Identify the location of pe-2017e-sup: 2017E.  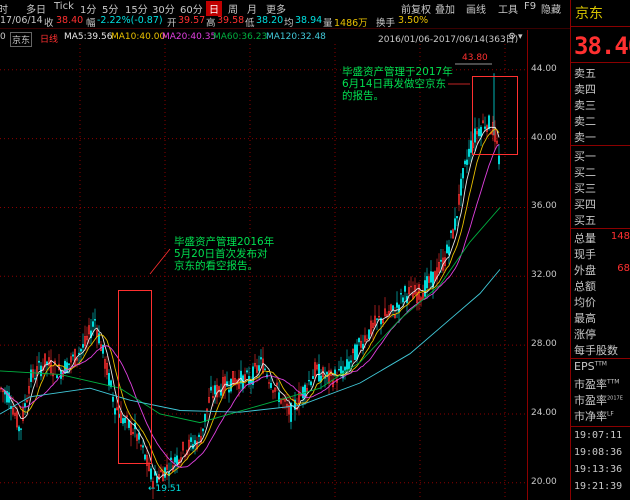
(615, 398).